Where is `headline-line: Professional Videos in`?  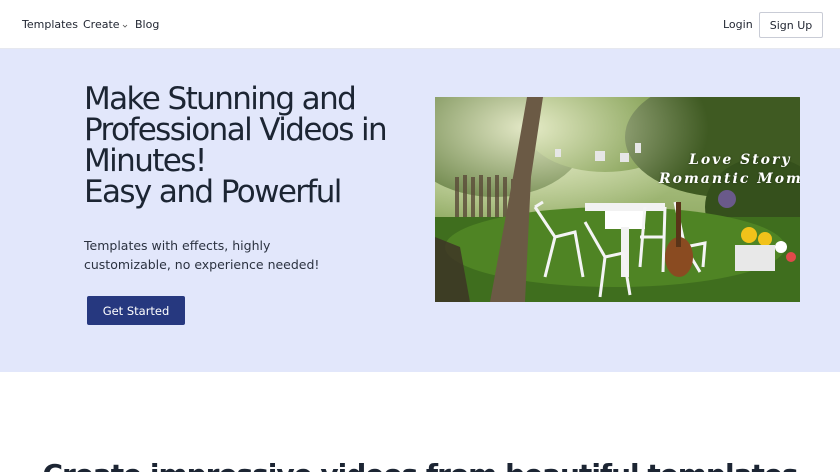 headline-line: Professional Videos in is located at coordinates (236, 130).